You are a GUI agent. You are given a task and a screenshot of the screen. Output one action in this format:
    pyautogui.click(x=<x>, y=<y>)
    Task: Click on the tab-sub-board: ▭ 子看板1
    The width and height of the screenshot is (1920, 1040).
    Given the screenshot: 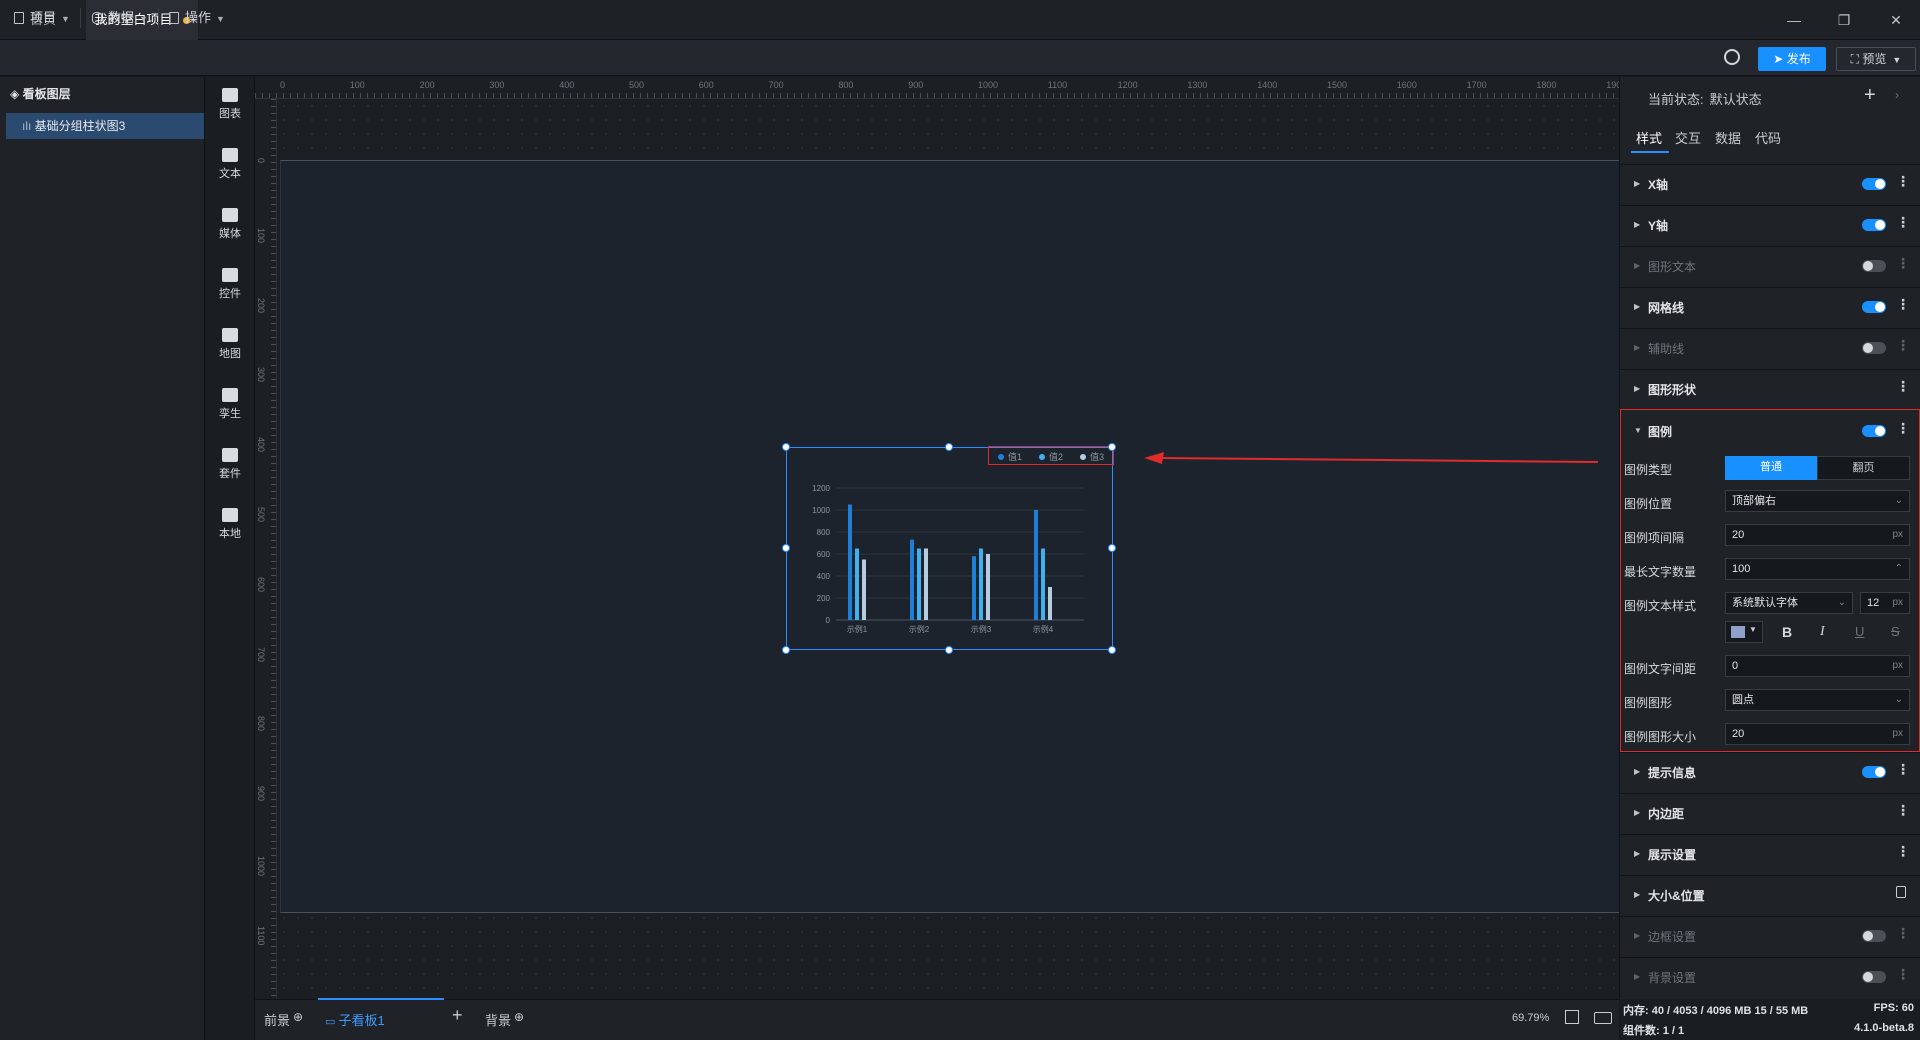 What is the action you would take?
    pyautogui.click(x=355, y=1019)
    